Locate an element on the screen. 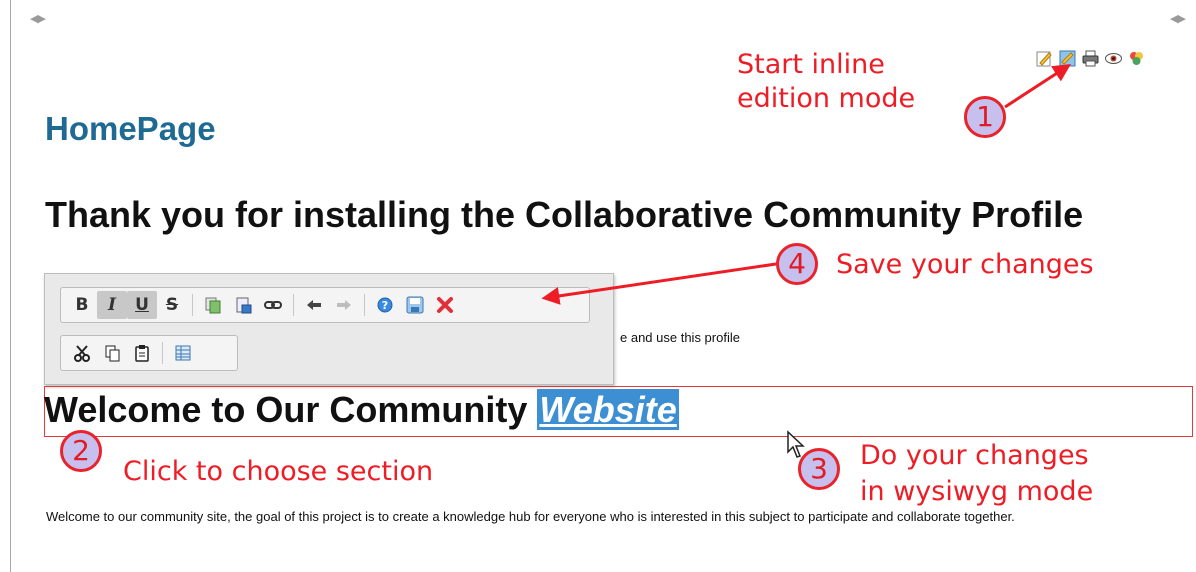  annotation-step3-badge: 3 is located at coordinates (819, 469).